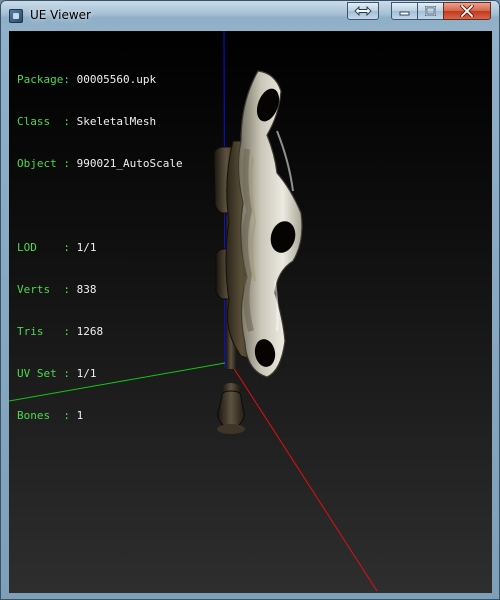  Describe the element at coordinates (40, 331) in the screenshot. I see `info-label: Tris` at that location.